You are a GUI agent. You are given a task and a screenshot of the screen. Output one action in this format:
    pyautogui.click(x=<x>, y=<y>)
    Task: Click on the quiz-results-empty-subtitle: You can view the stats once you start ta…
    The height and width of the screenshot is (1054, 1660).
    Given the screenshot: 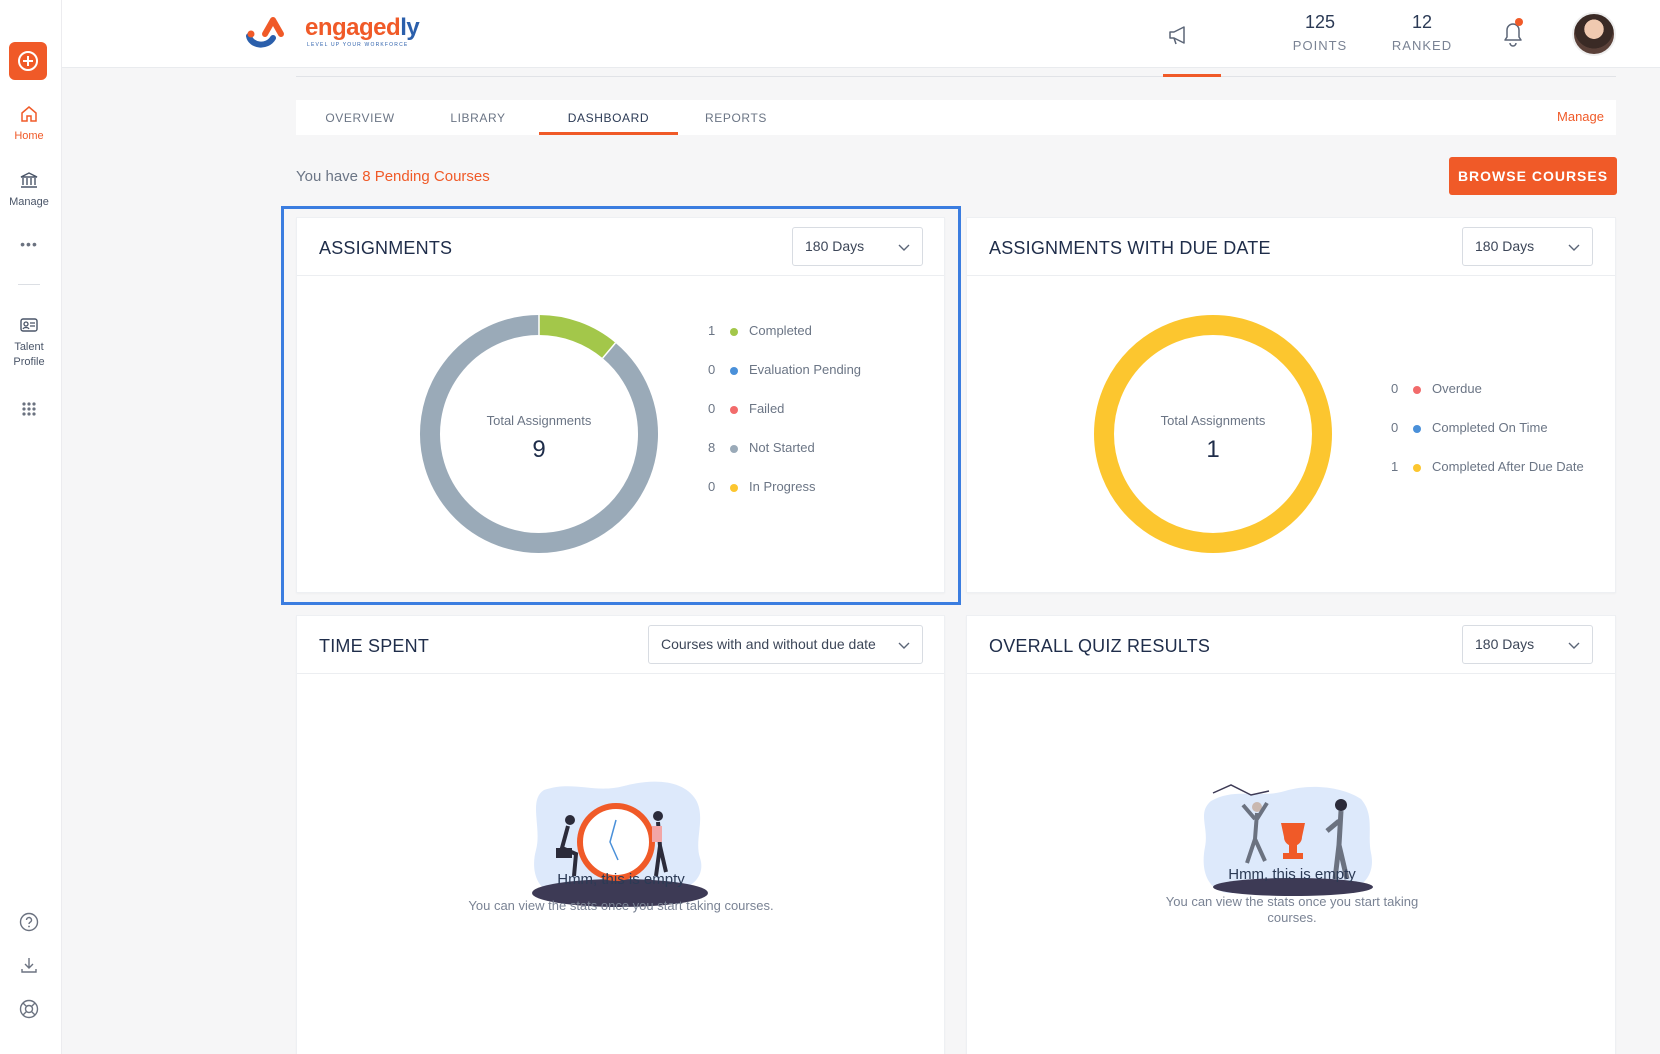 What is the action you would take?
    pyautogui.click(x=1292, y=910)
    